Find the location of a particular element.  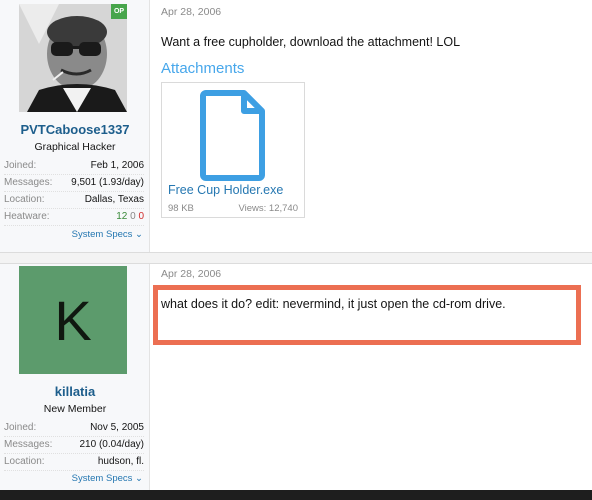

attachment-views: Views: 12,740 is located at coordinates (268, 208).